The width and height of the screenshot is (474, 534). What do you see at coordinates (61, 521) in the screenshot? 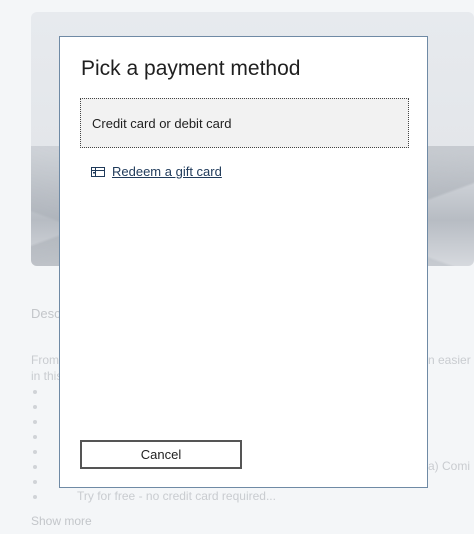
I see `show-more-link: Show more` at bounding box center [61, 521].